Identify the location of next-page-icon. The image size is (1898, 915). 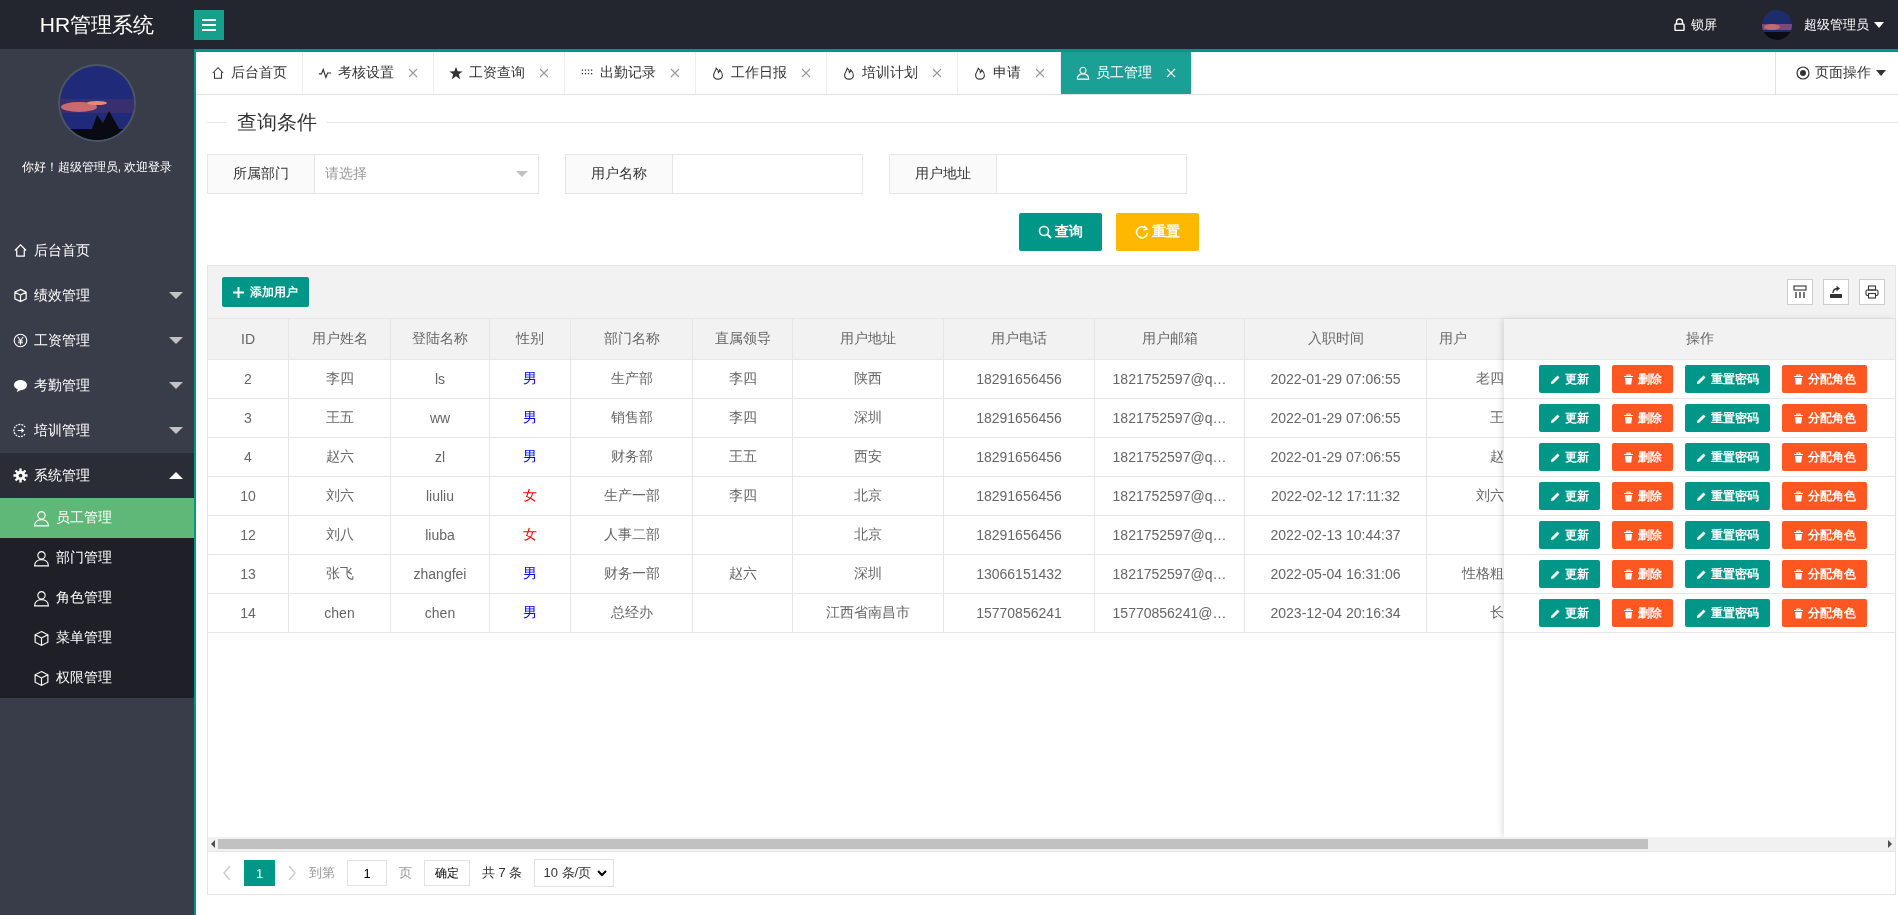
(292, 873).